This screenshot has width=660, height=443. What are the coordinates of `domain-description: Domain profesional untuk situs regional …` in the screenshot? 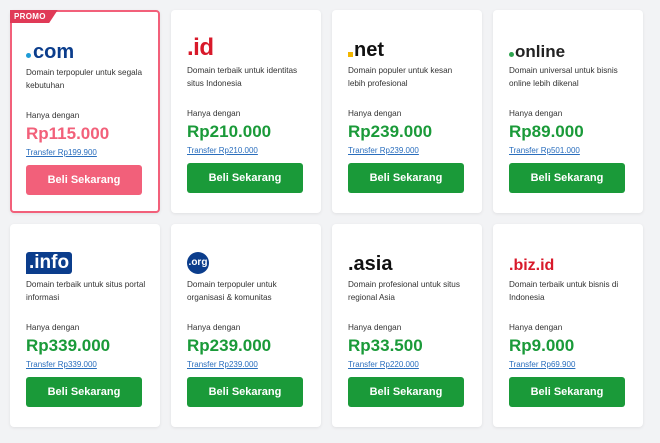 It's located at (404, 291).